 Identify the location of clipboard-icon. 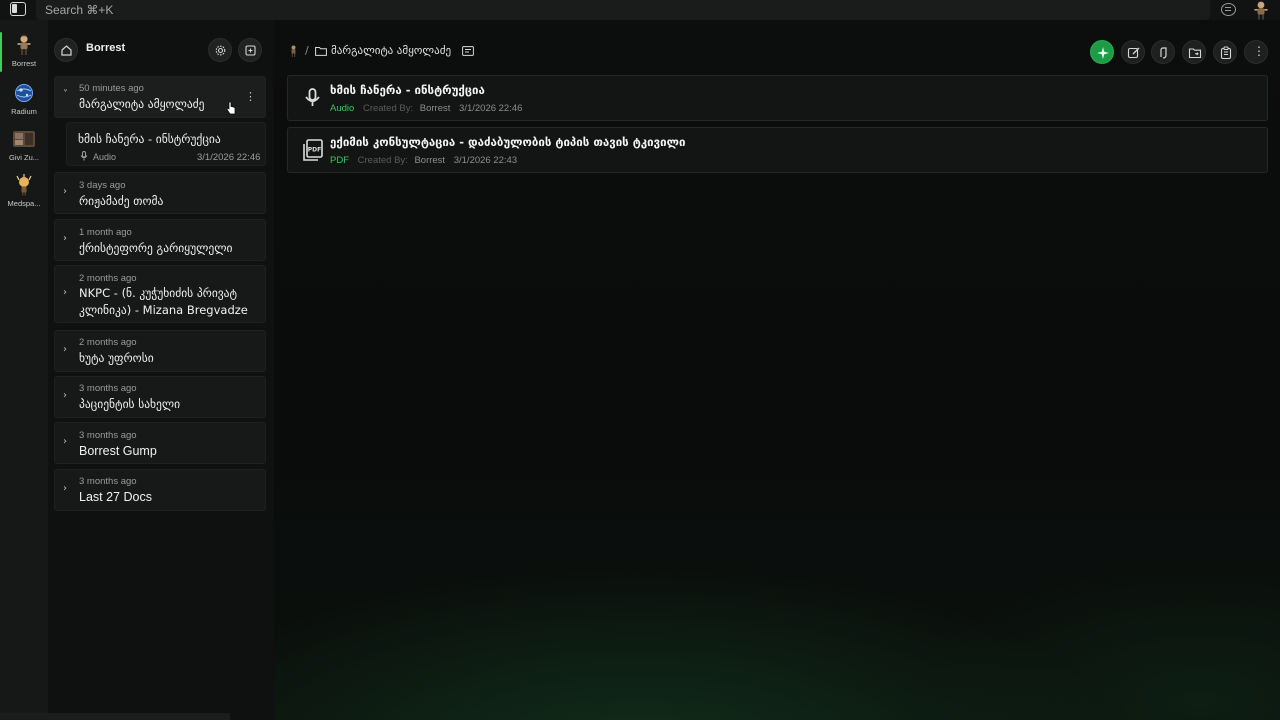
(1226, 53).